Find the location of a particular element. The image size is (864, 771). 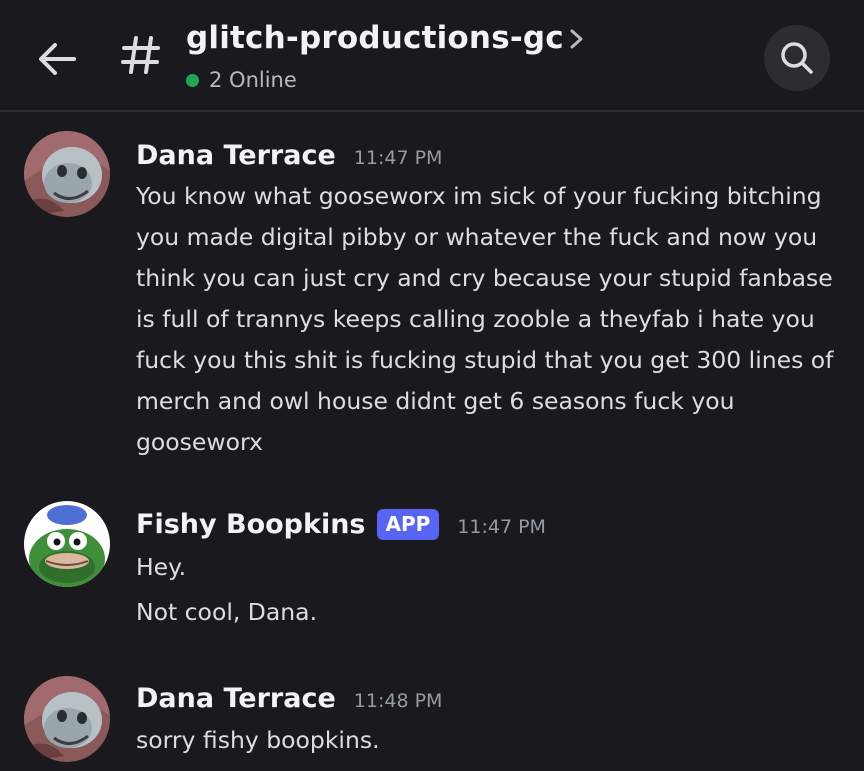

message-text: sorry fishy boopkins. is located at coordinates (258, 740).